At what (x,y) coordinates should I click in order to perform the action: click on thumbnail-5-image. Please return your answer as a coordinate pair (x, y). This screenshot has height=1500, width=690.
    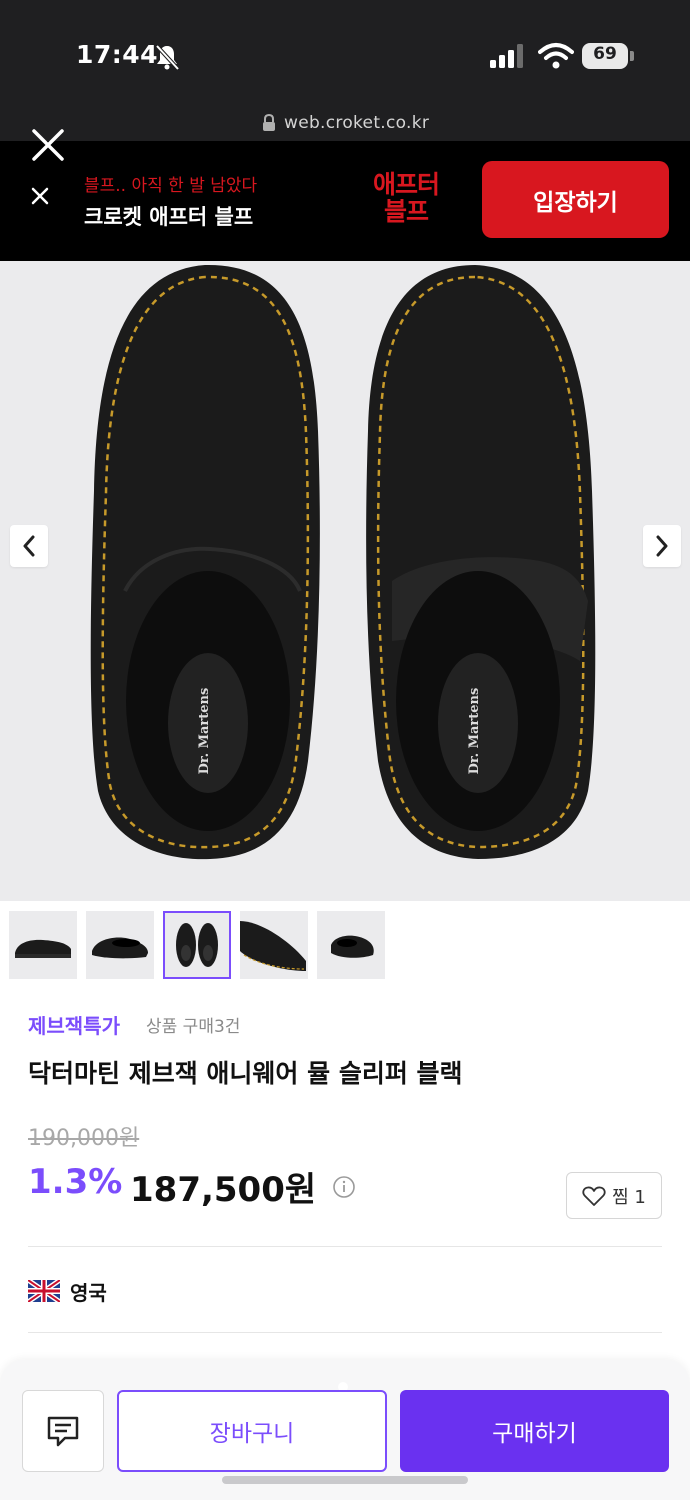
    Looking at the image, I should click on (352, 946).